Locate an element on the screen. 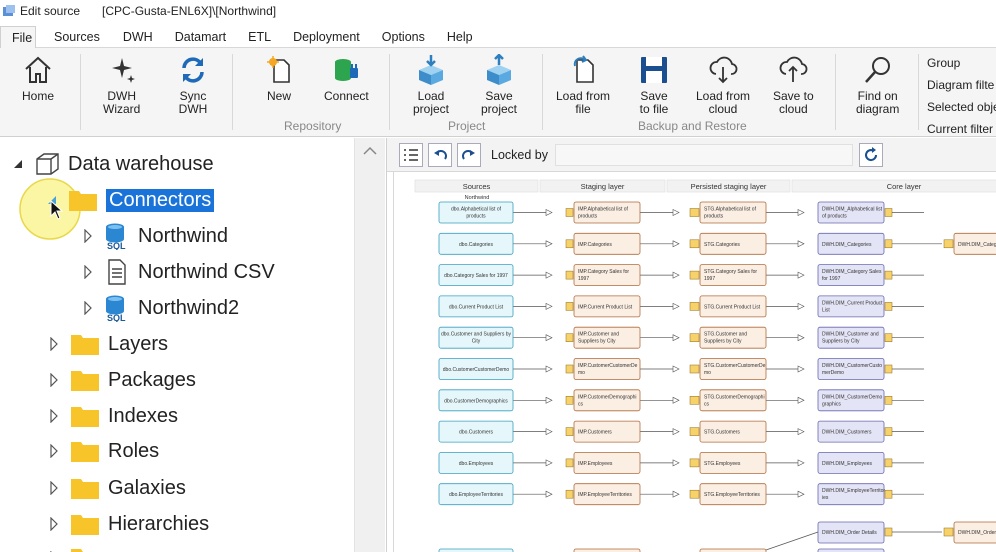  node-label: IMP.Alphabetical list of is located at coordinates (603, 210).